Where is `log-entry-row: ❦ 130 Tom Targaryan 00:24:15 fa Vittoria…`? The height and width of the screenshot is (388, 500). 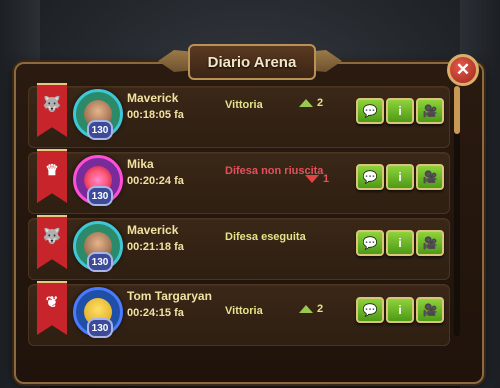
log-entry-row: ❦ 130 Tom Targaryan 00:24:15 fa Vittoria… is located at coordinates (239, 313).